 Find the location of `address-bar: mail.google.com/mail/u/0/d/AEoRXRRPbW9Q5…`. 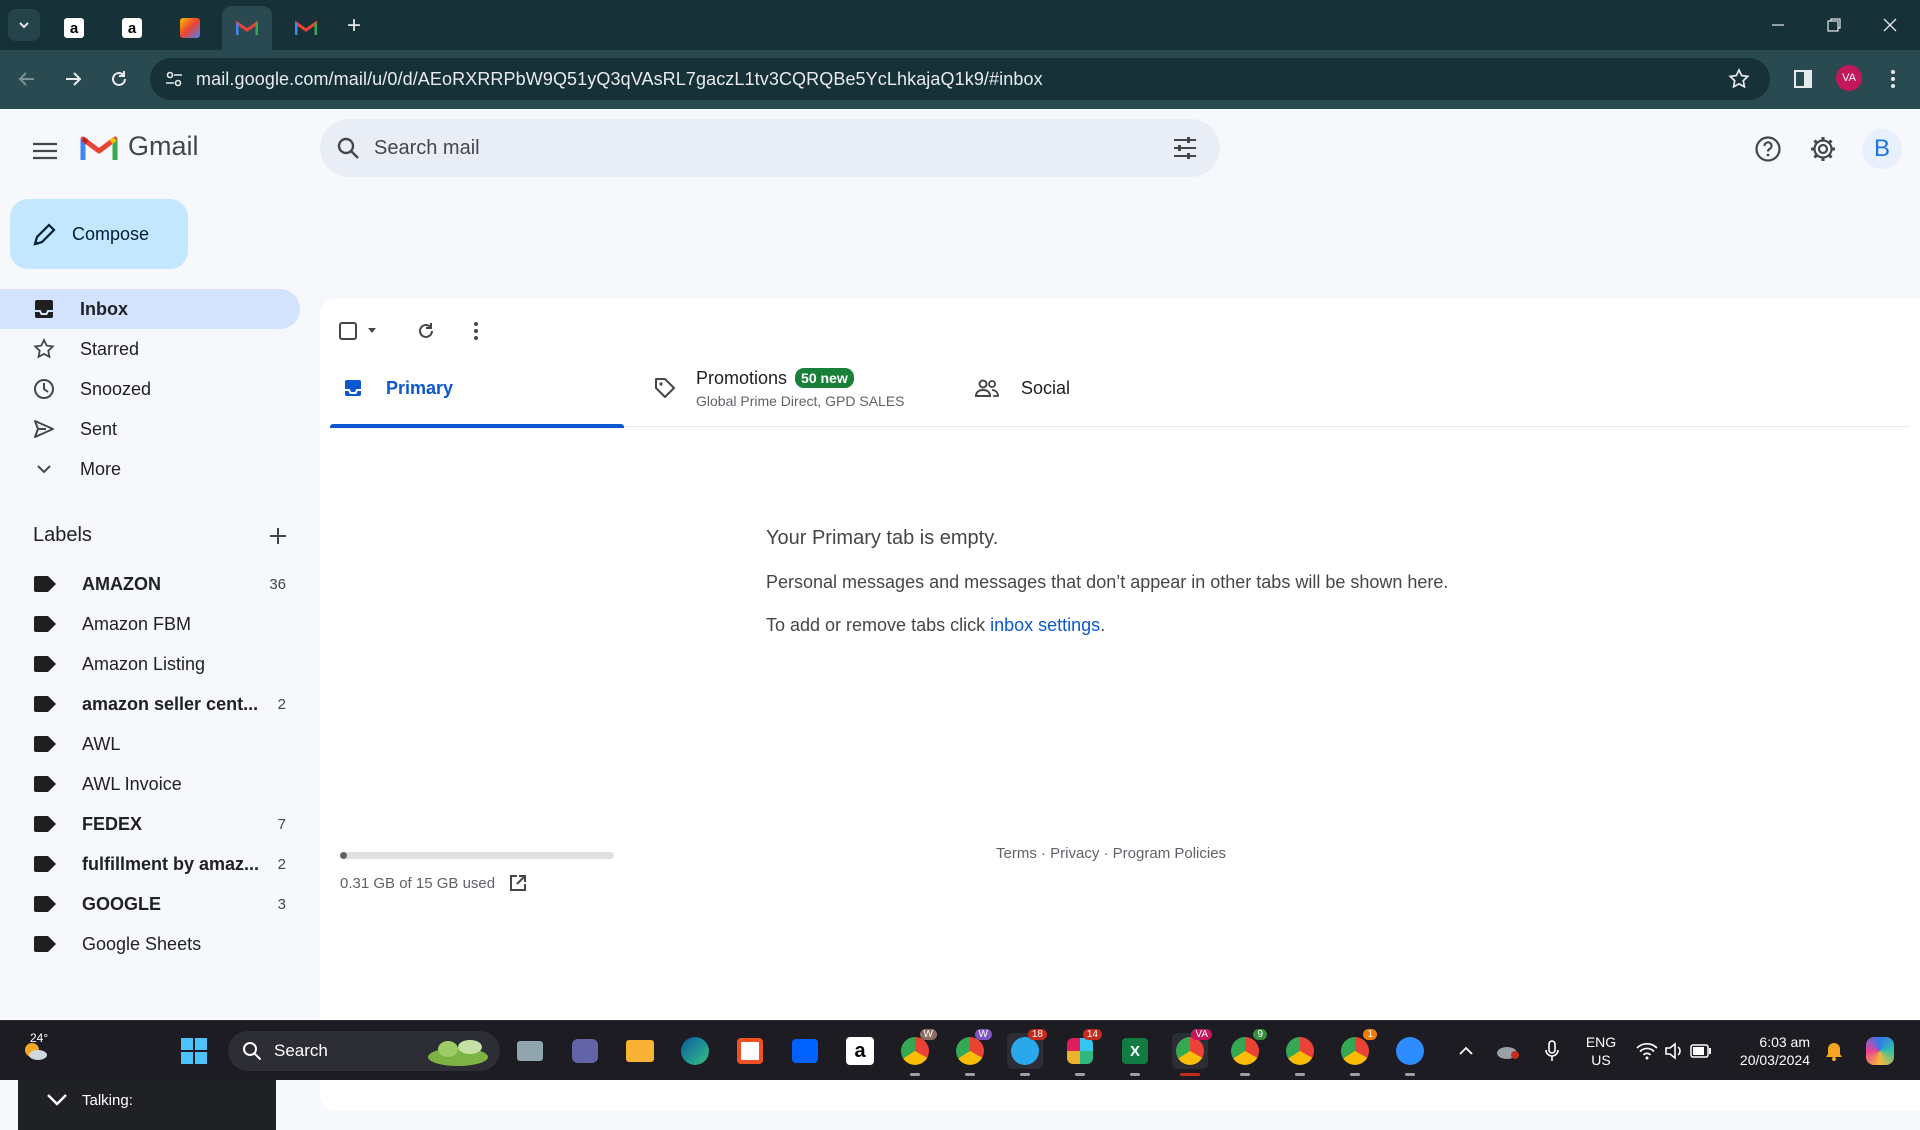

address-bar: mail.google.com/mail/u/0/d/AEoRXRRPbW9Q5… is located at coordinates (960, 79).